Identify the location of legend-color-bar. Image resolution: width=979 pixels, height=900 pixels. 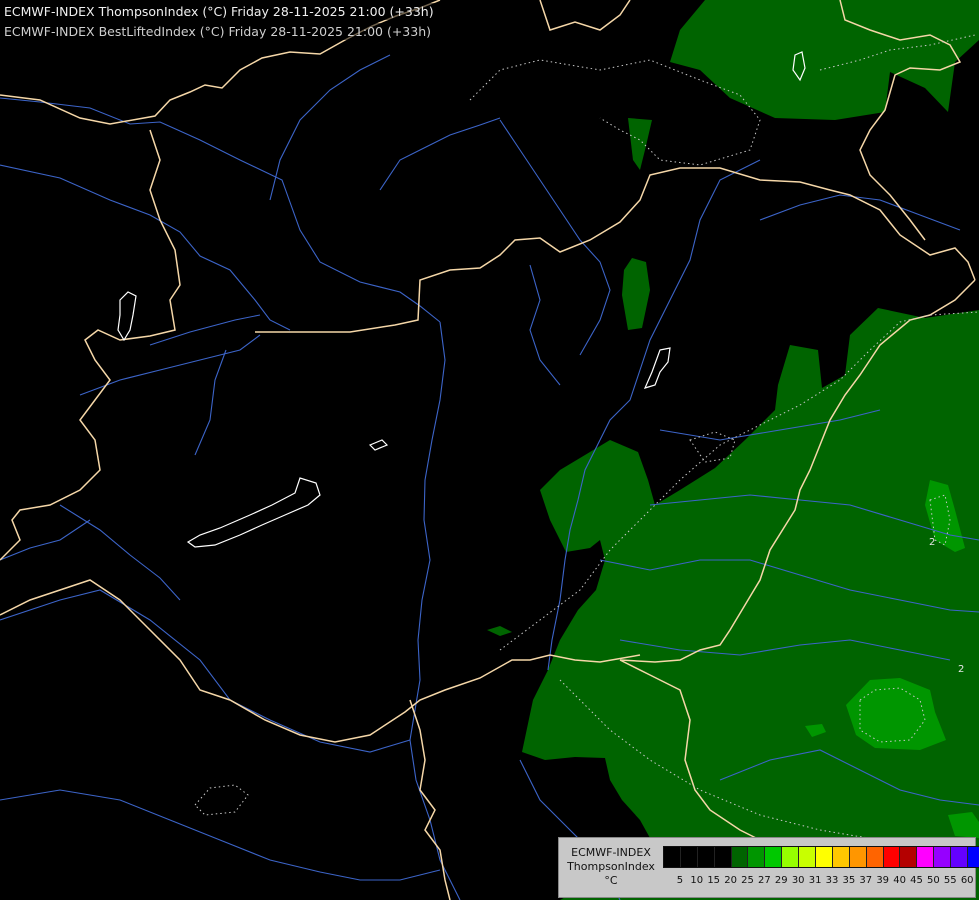
(821, 857).